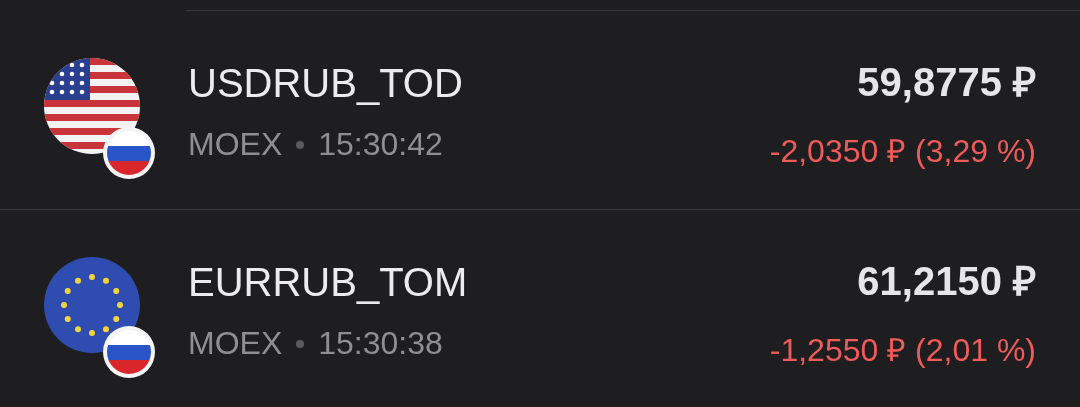  What do you see at coordinates (328, 282) in the screenshot?
I see `ticker-symbol: EURRUB_TOM` at bounding box center [328, 282].